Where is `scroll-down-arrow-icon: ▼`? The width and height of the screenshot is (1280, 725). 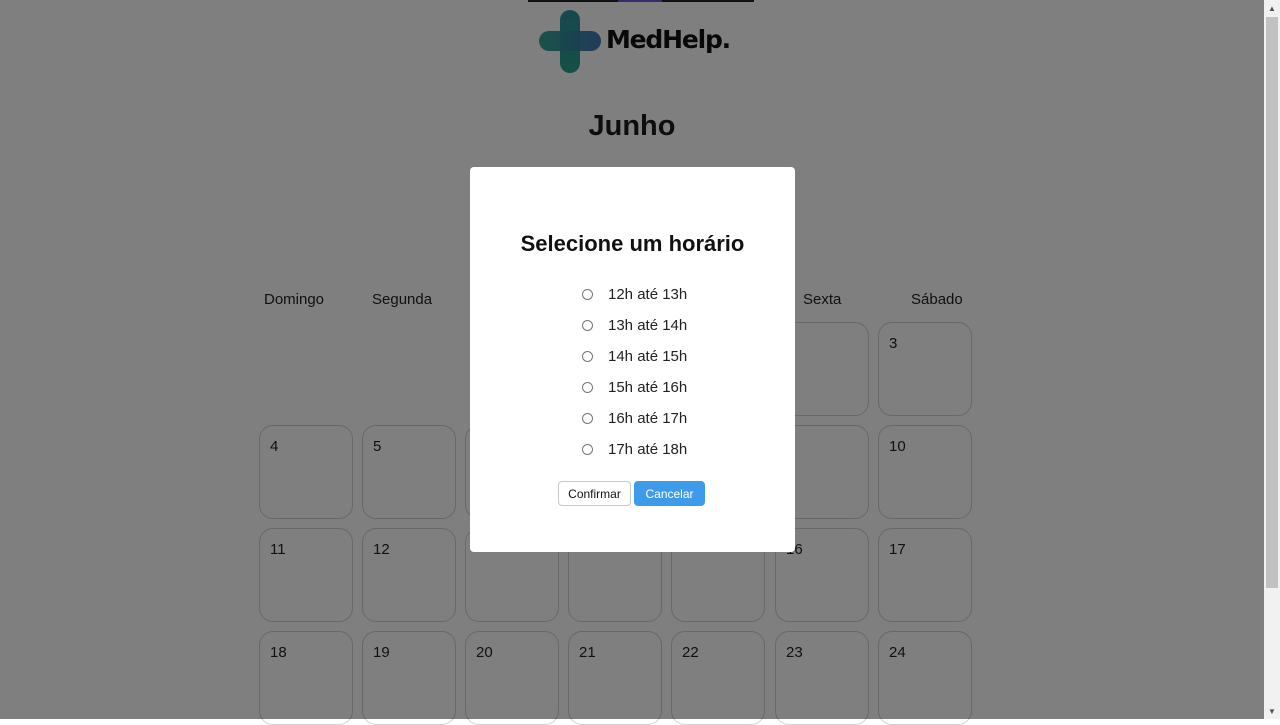 scroll-down-arrow-icon: ▼ is located at coordinates (1272, 711).